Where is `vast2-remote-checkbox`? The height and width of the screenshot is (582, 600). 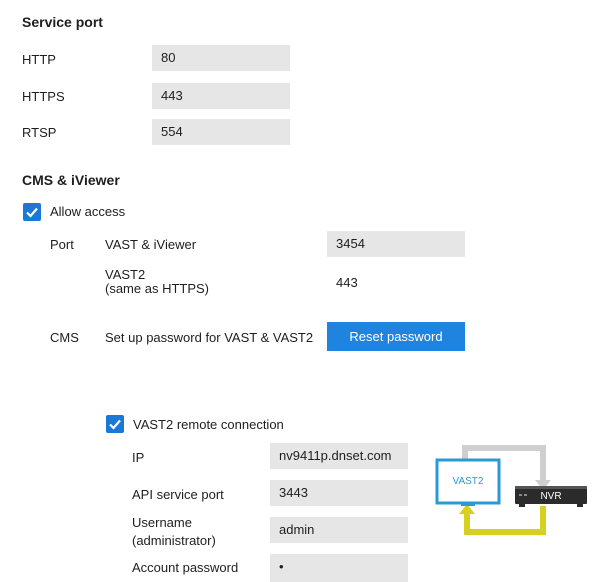 vast2-remote-checkbox is located at coordinates (115, 424).